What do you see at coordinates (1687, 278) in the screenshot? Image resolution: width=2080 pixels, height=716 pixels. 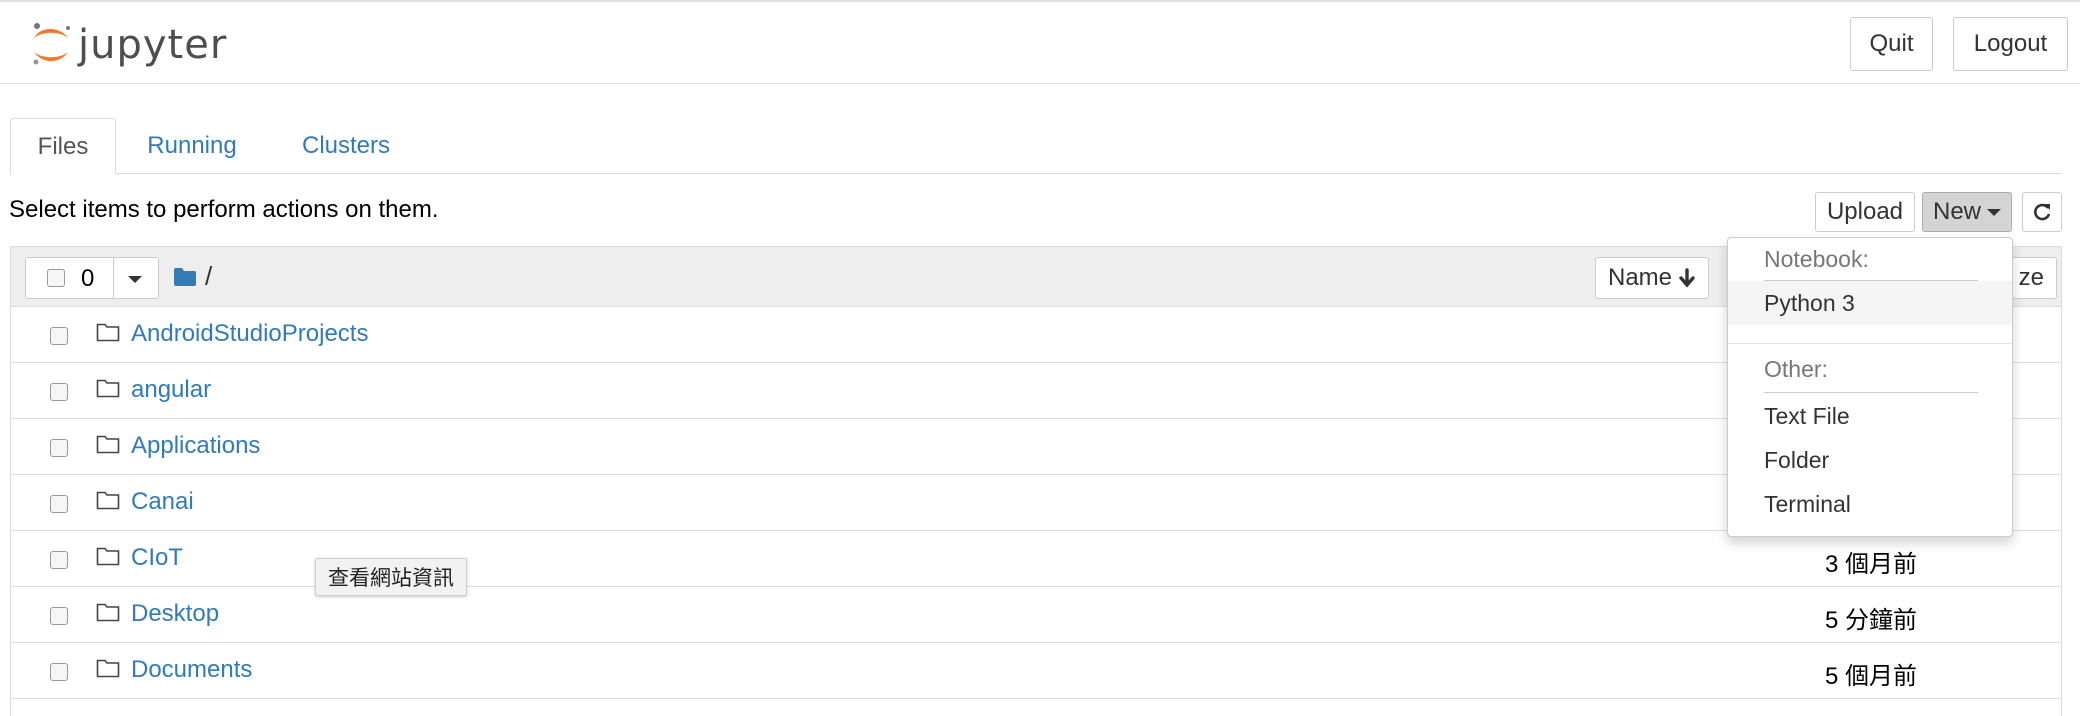 I see `arrow-down-icon` at bounding box center [1687, 278].